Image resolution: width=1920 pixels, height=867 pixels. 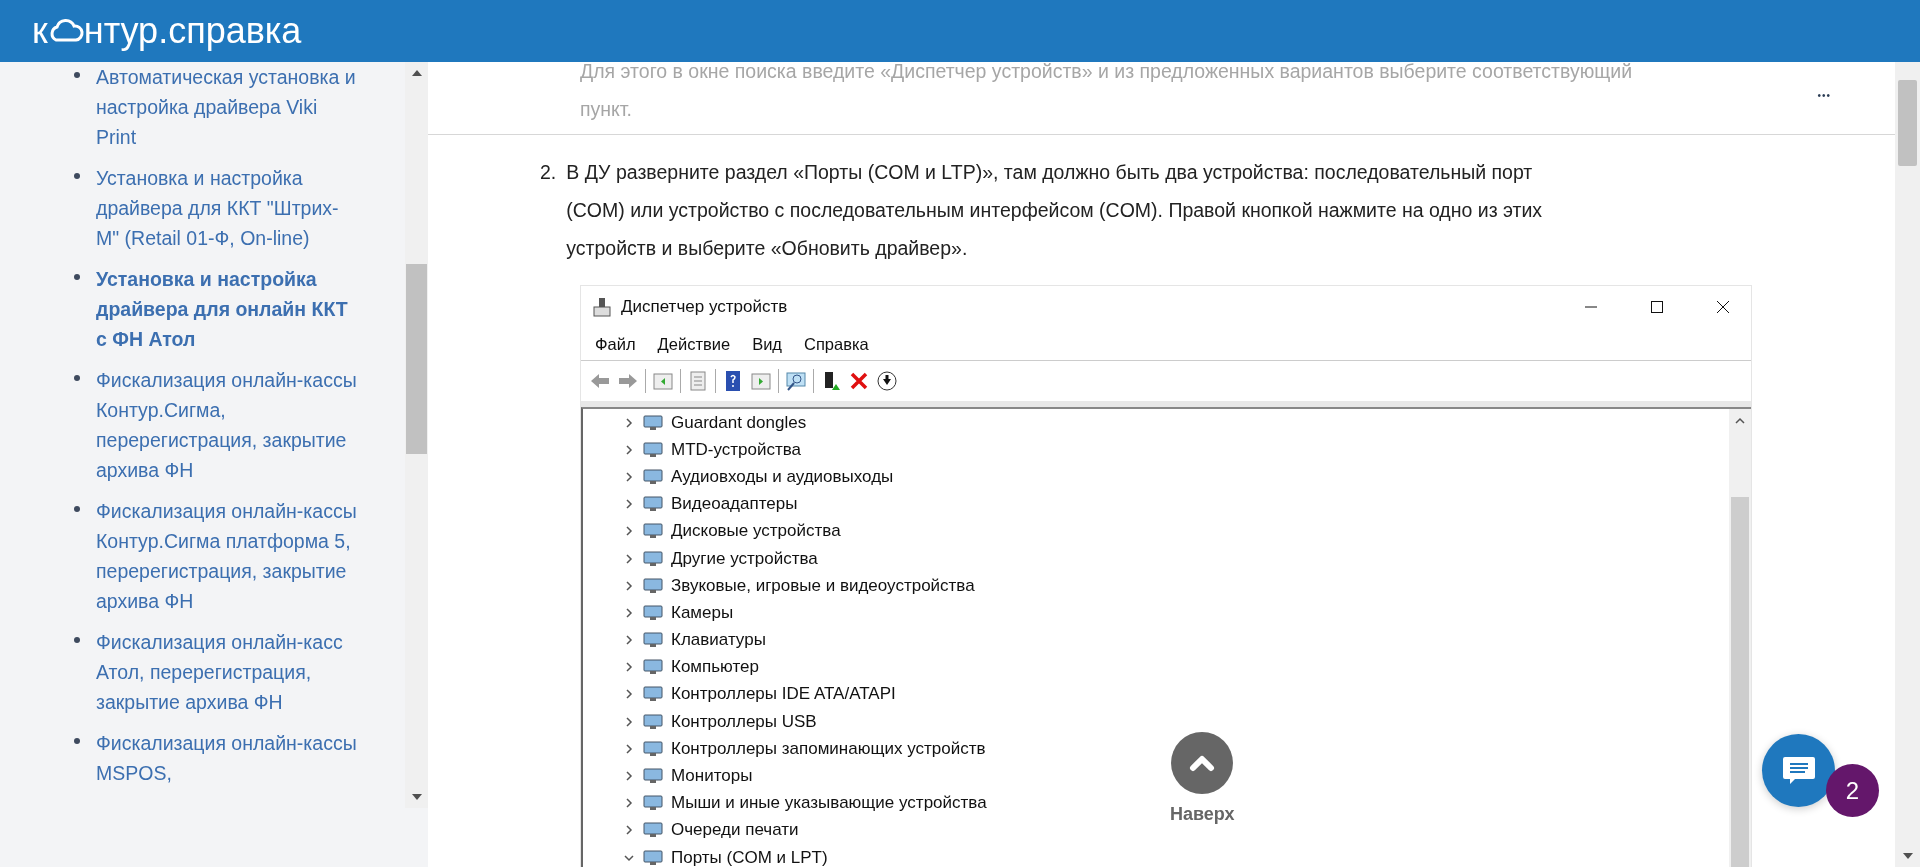 I want to click on sidebar-link: Автоматическая установка и настройка драйвера Viki Print, so click(x=227, y=107).